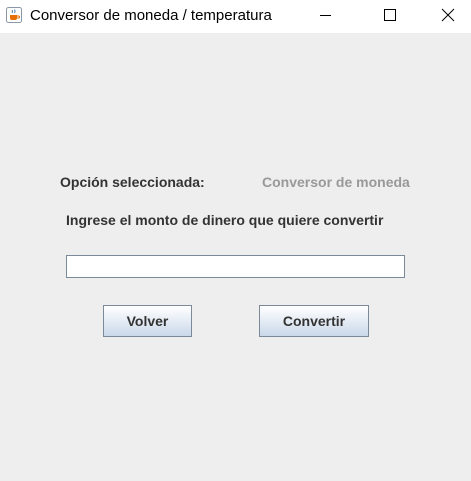 The height and width of the screenshot is (481, 471). Describe the element at coordinates (314, 321) in the screenshot. I see `convert-button: Convertir` at that location.